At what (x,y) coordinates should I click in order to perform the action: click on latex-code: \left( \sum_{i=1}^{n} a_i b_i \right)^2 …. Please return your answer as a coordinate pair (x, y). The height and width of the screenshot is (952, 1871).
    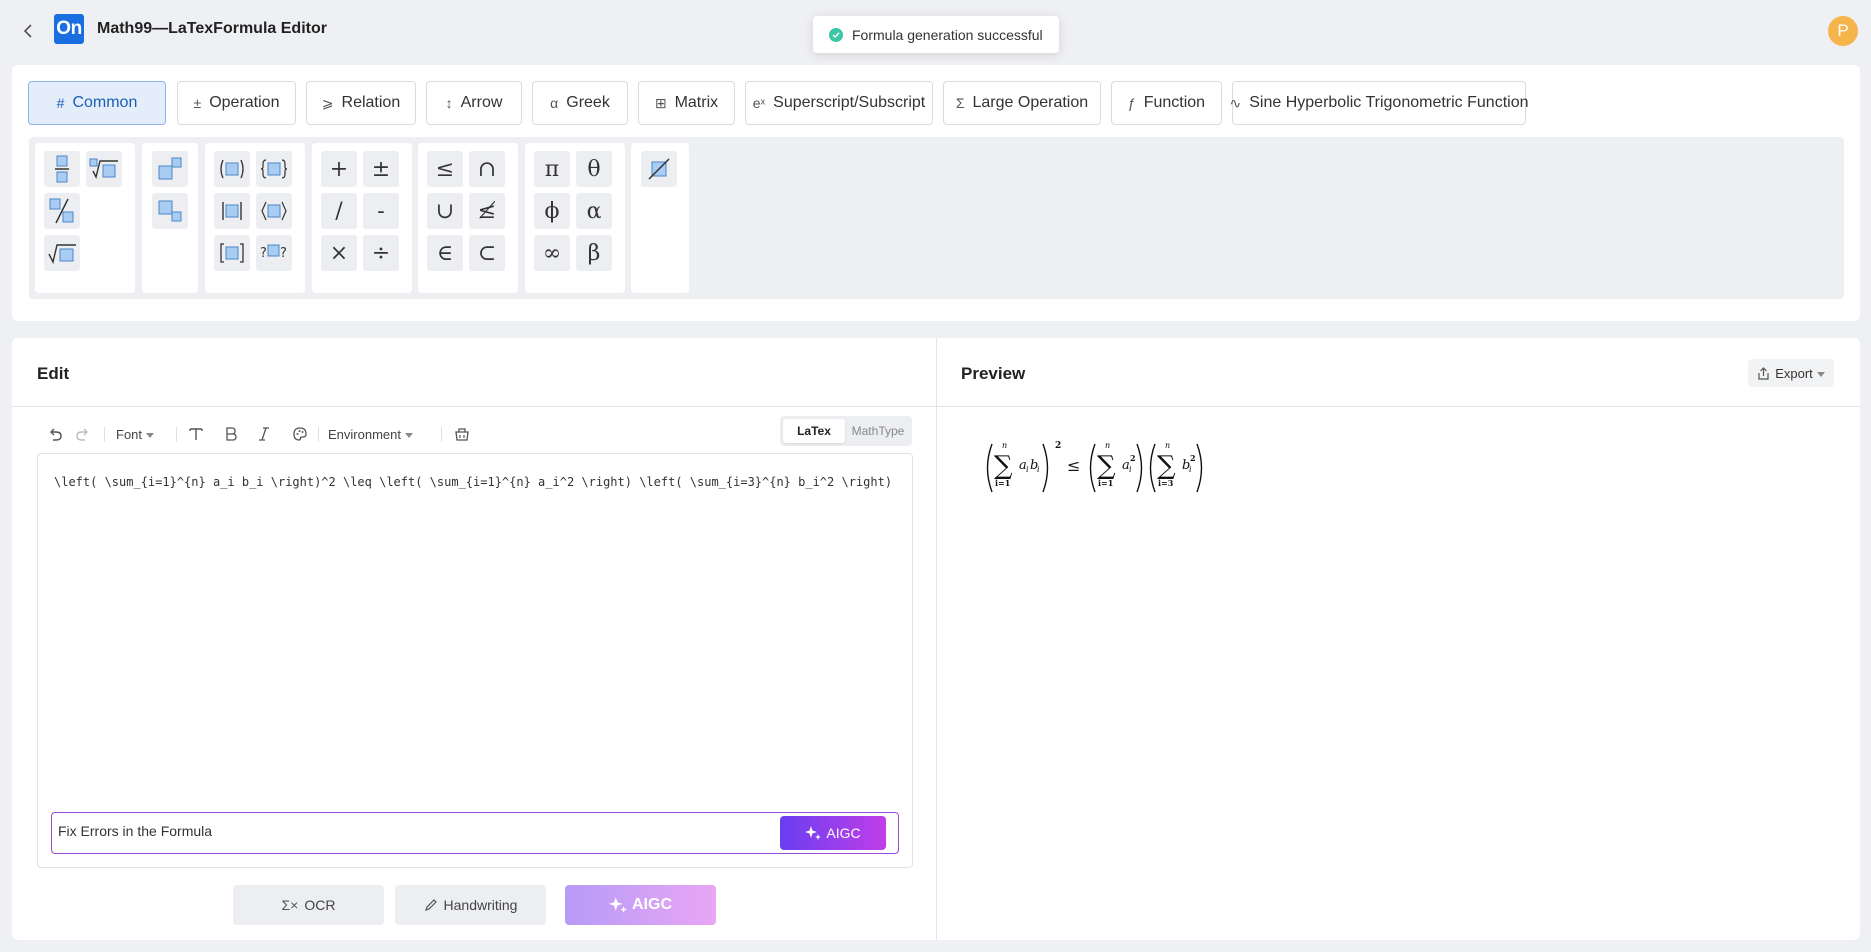
    Looking at the image, I should click on (479, 482).